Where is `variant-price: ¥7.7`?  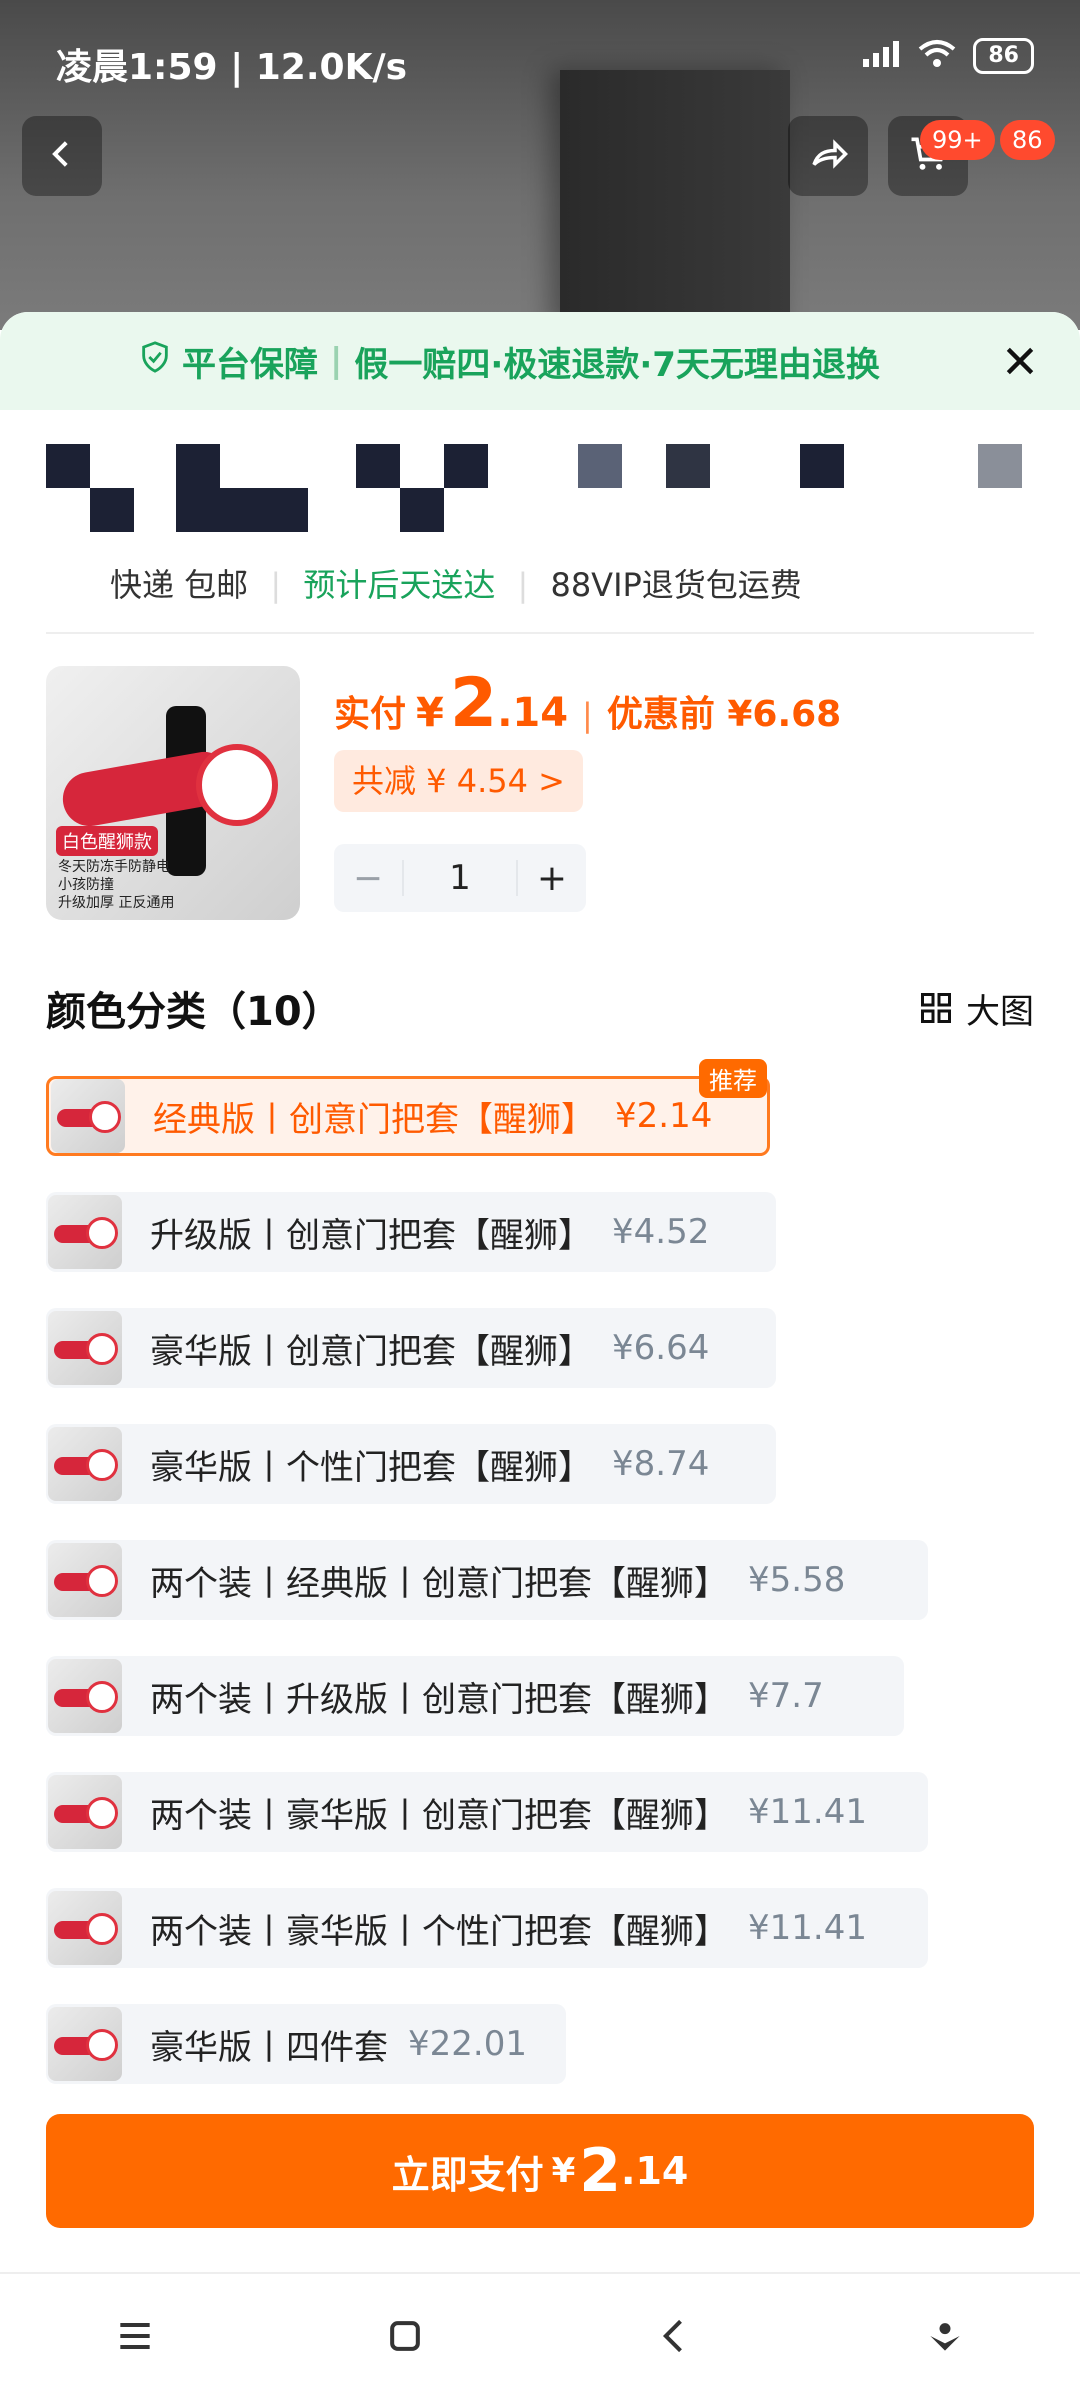 variant-price: ¥7.7 is located at coordinates (786, 1696).